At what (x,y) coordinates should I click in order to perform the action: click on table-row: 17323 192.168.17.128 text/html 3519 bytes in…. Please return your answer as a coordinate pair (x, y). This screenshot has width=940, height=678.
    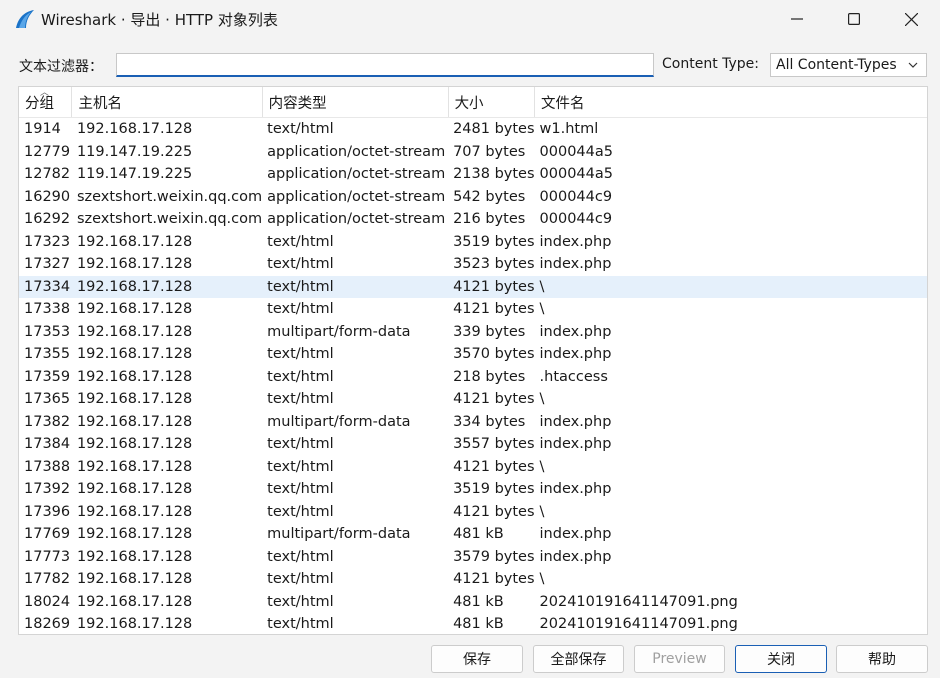
    Looking at the image, I should click on (473, 242).